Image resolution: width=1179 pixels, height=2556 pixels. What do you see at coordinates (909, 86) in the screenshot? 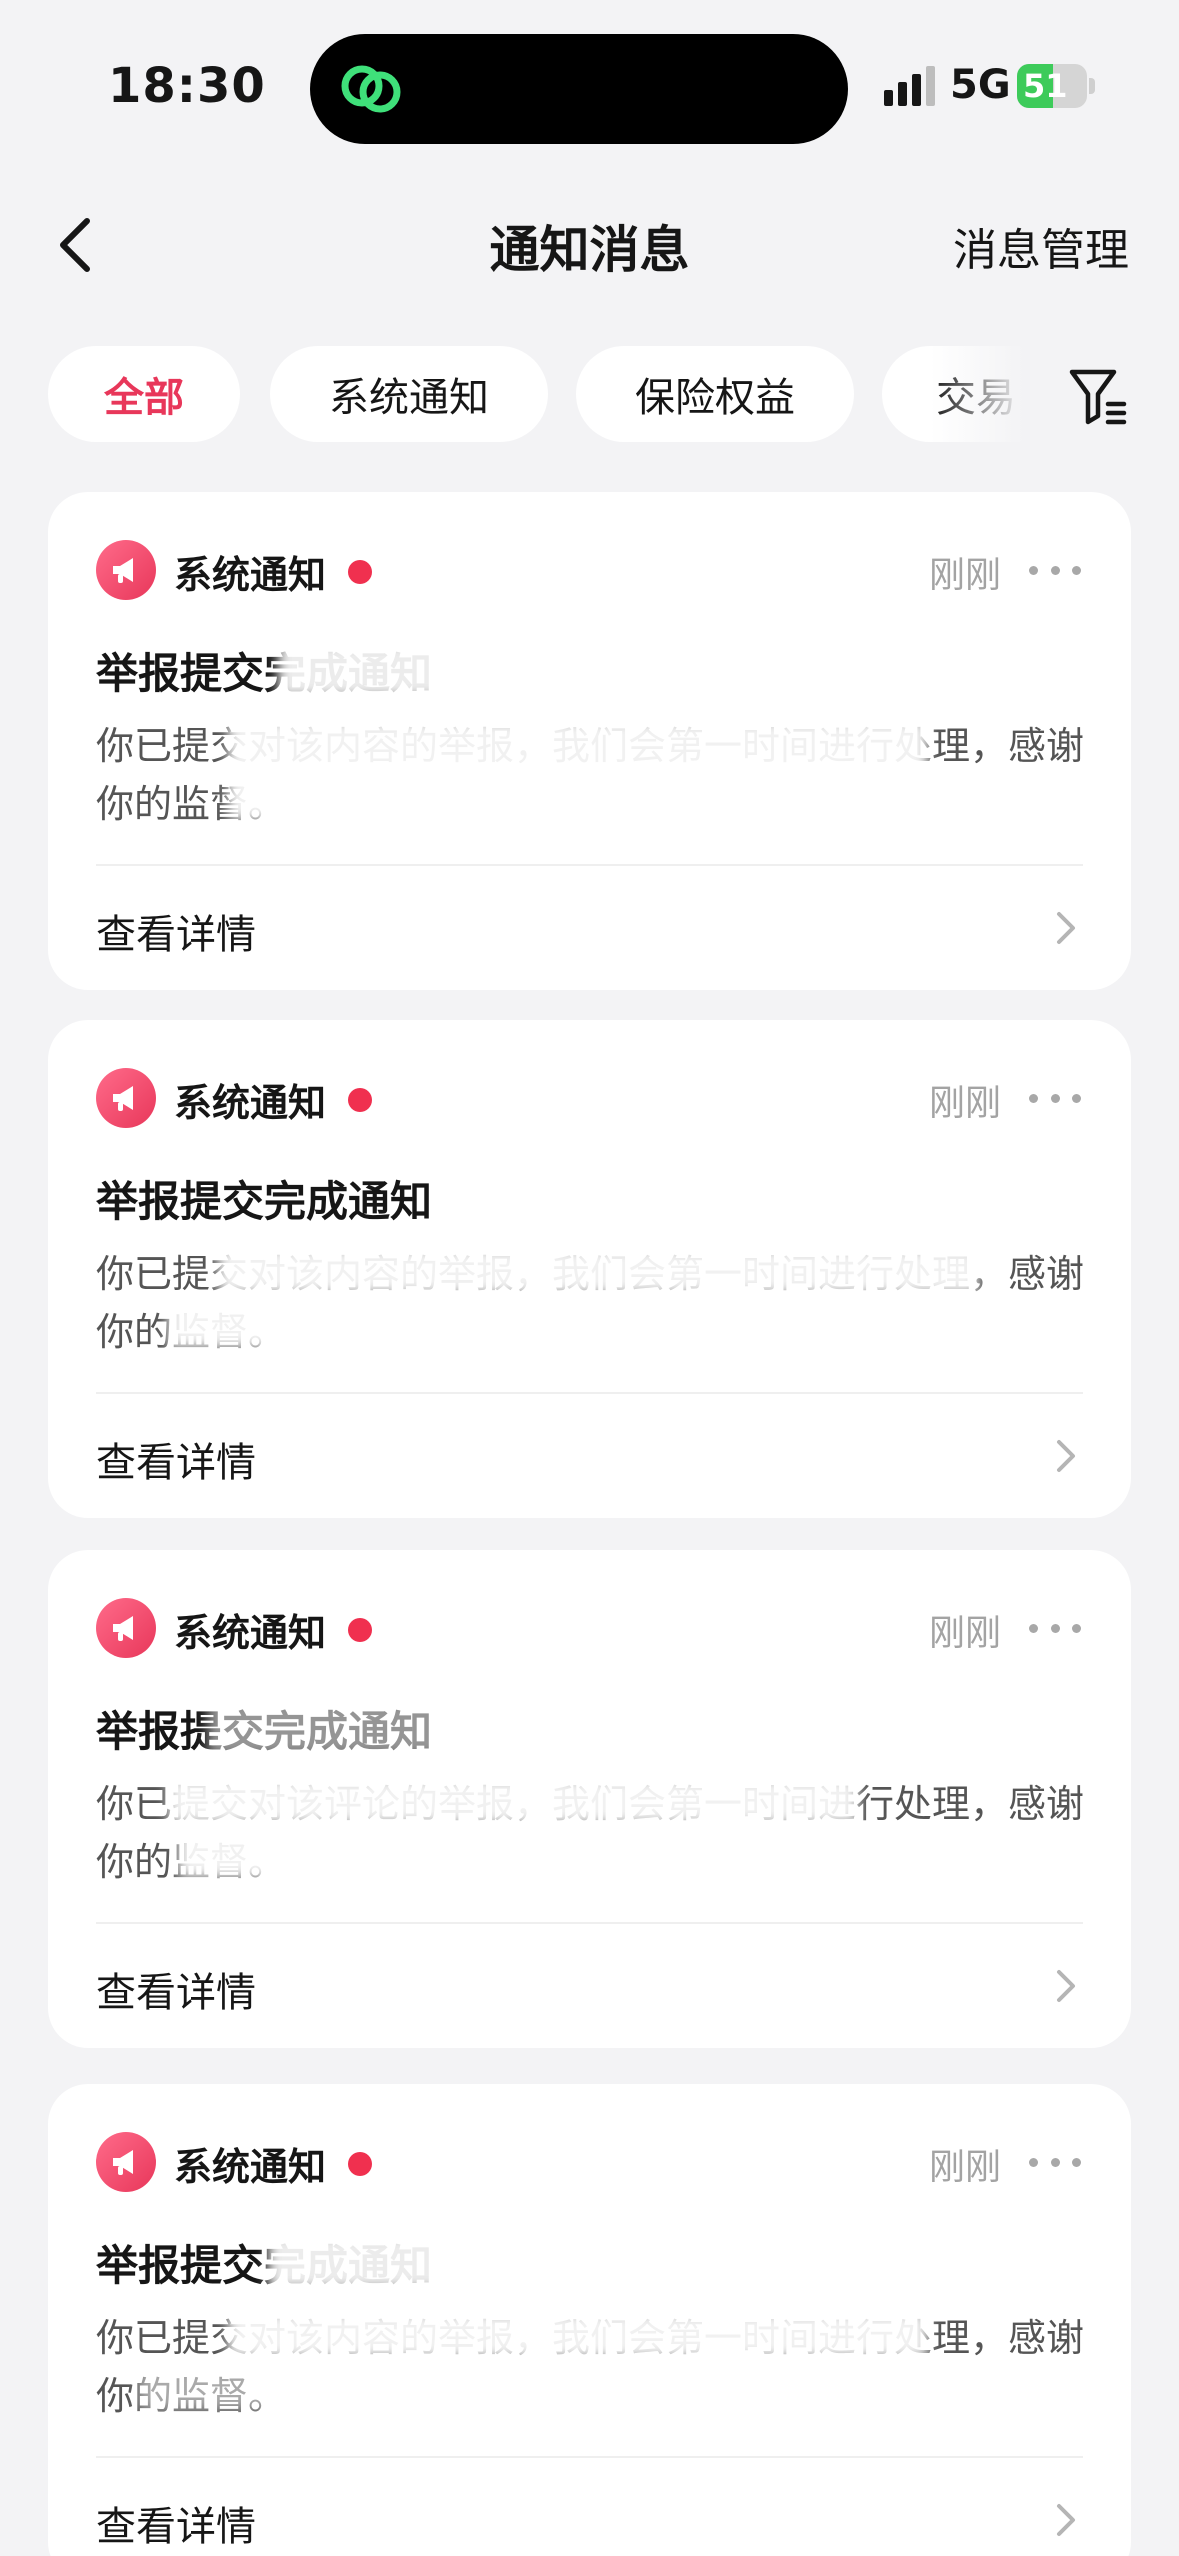
I see `cellular-signal-icon` at bounding box center [909, 86].